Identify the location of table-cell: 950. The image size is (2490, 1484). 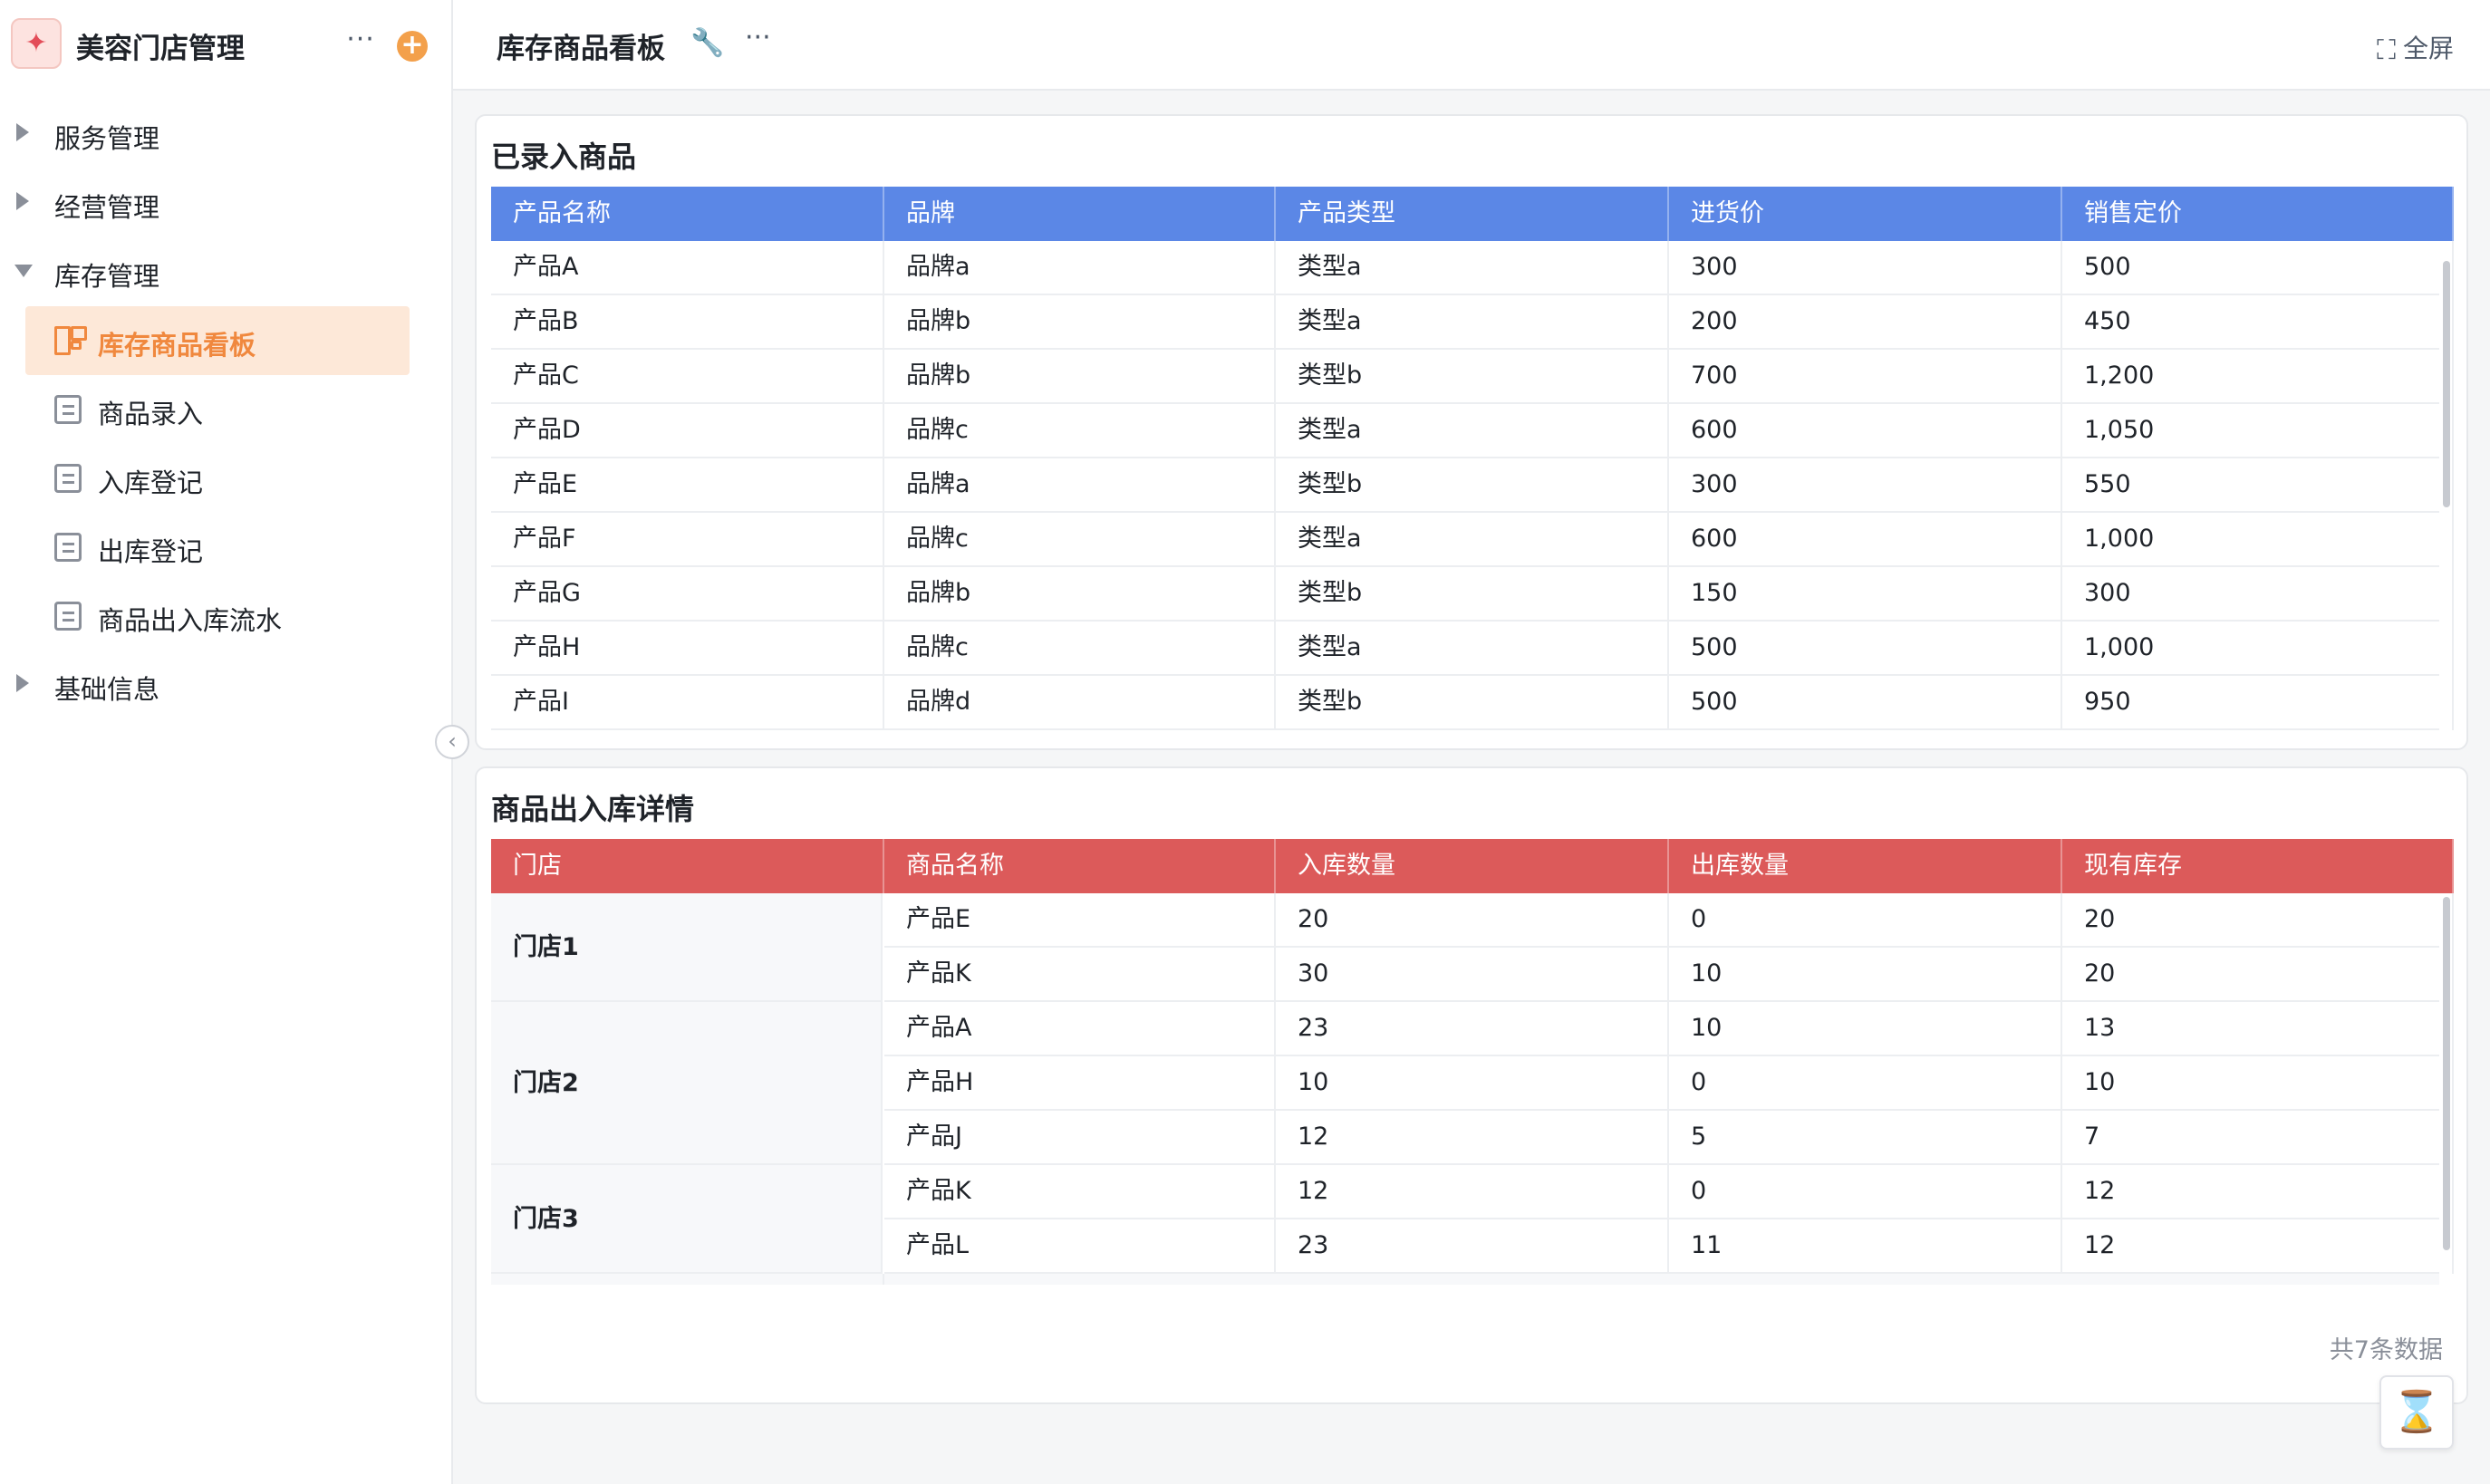
(2258, 703).